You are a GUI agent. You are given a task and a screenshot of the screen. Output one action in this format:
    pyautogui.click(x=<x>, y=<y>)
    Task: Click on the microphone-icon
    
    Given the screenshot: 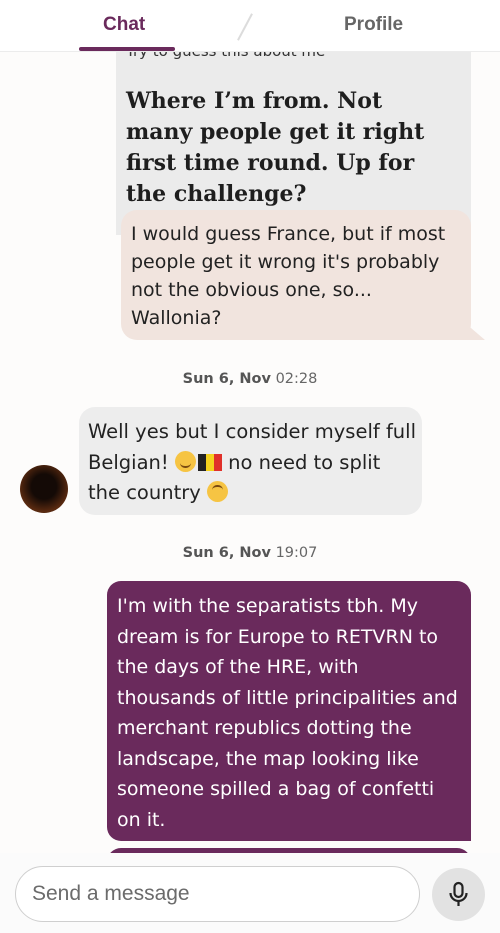 What is the action you would take?
    pyautogui.click(x=458, y=893)
    